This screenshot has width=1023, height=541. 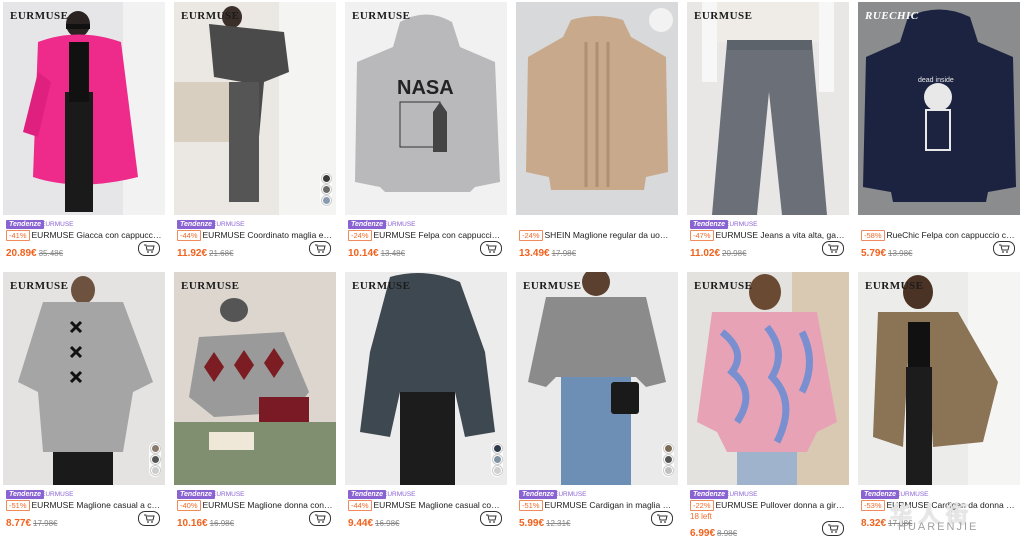 What do you see at coordinates (255, 250) in the screenshot?
I see `price-row: 11.92€ 21.68€` at bounding box center [255, 250].